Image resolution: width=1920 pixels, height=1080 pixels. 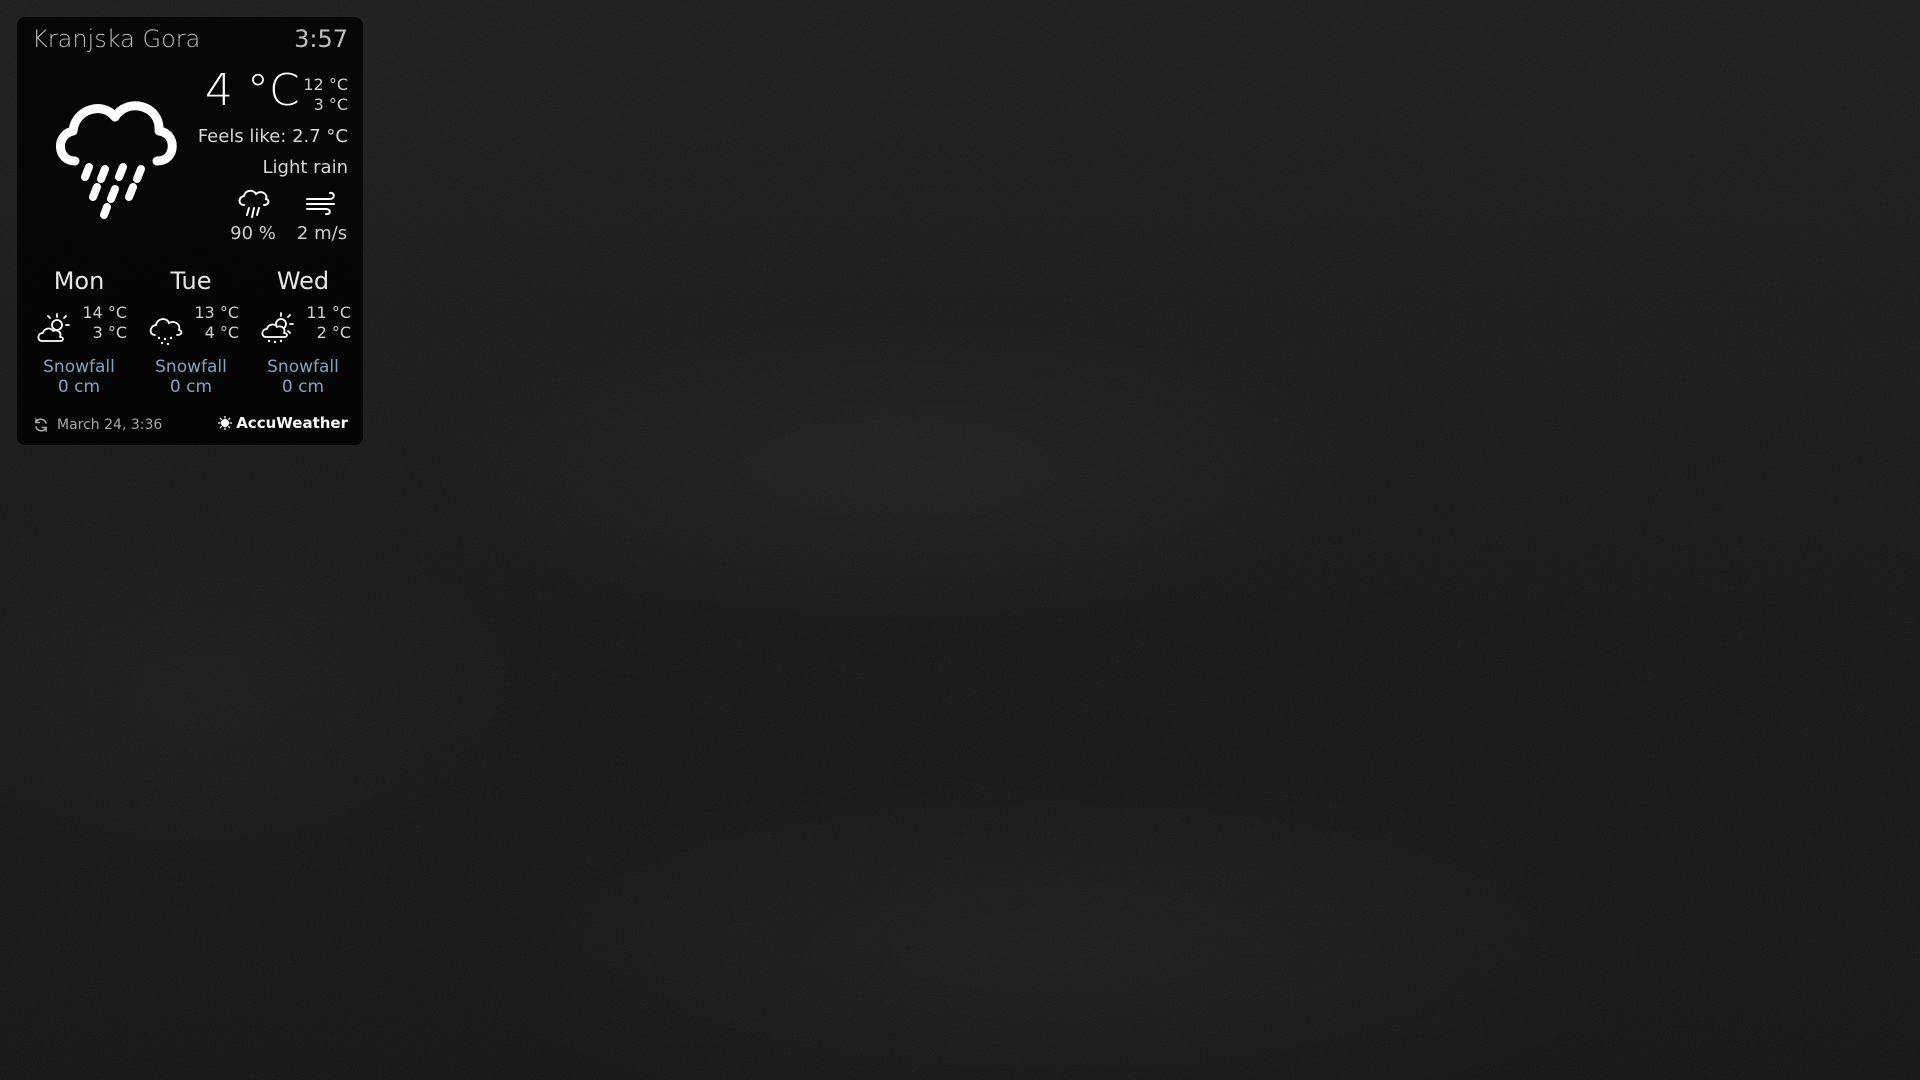 What do you see at coordinates (277, 328) in the screenshot?
I see `sun-showers-icon` at bounding box center [277, 328].